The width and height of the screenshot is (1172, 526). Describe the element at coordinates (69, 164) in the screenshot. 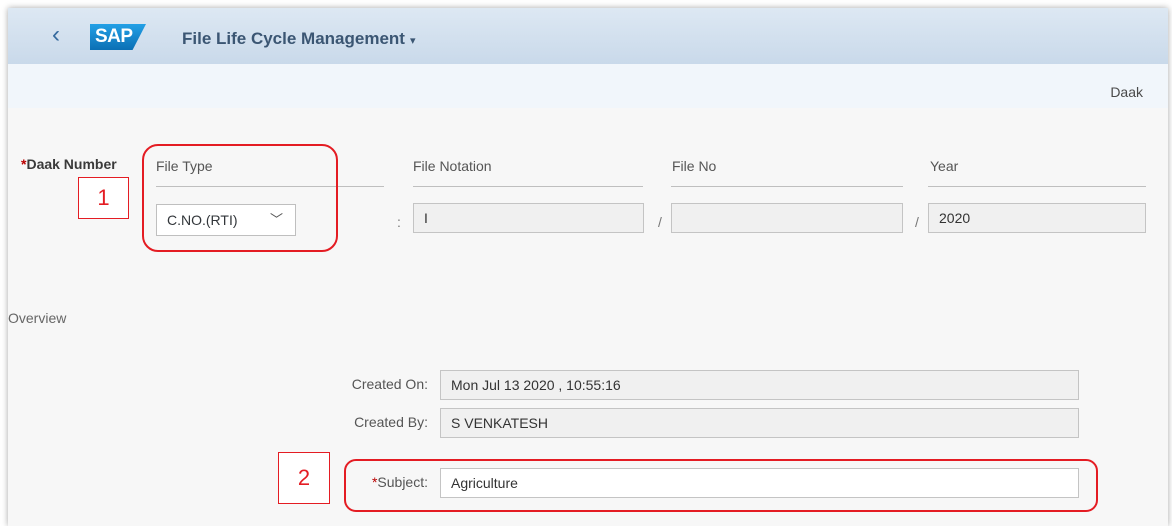

I see `daak-number-label: *Daak Number` at that location.